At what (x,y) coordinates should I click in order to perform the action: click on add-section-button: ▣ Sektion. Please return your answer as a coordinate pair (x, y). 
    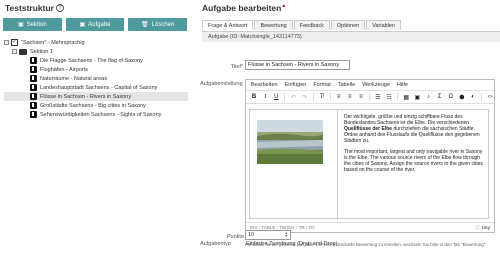
    Looking at the image, I should click on (32, 24).